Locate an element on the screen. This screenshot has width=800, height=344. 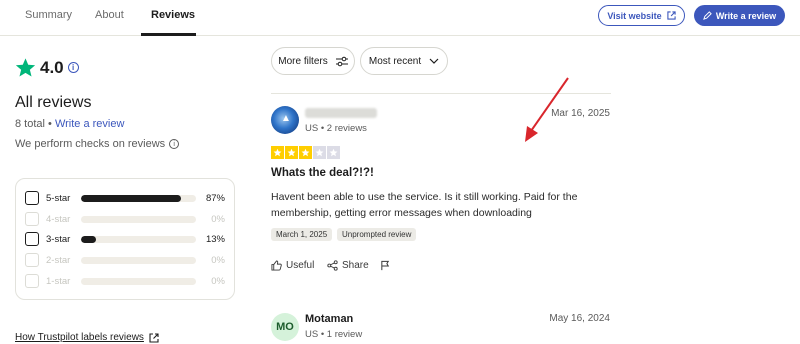
labels-info-link: How Trustpilot labels reviews is located at coordinates (87, 337).